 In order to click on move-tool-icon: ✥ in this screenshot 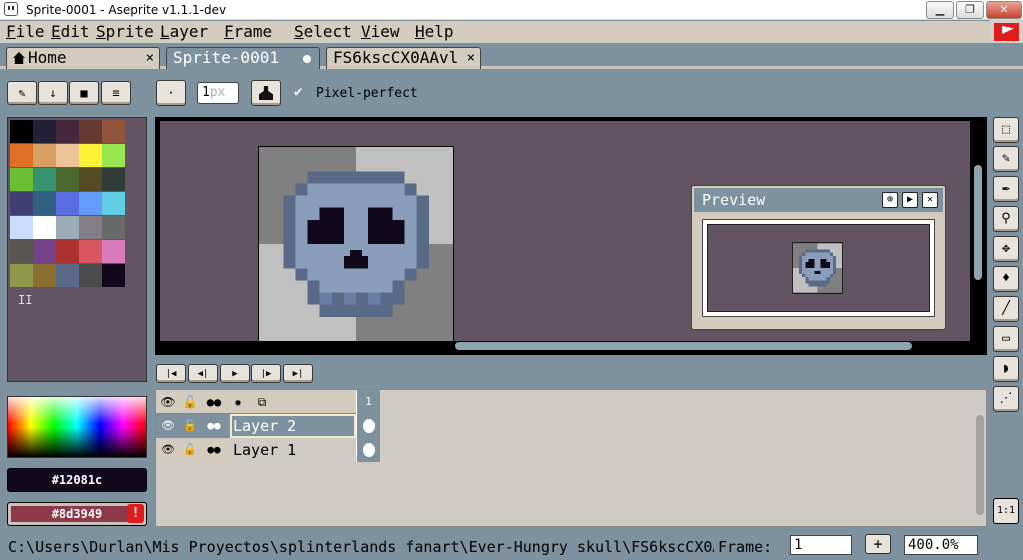, I will do `click(1006, 249)`.